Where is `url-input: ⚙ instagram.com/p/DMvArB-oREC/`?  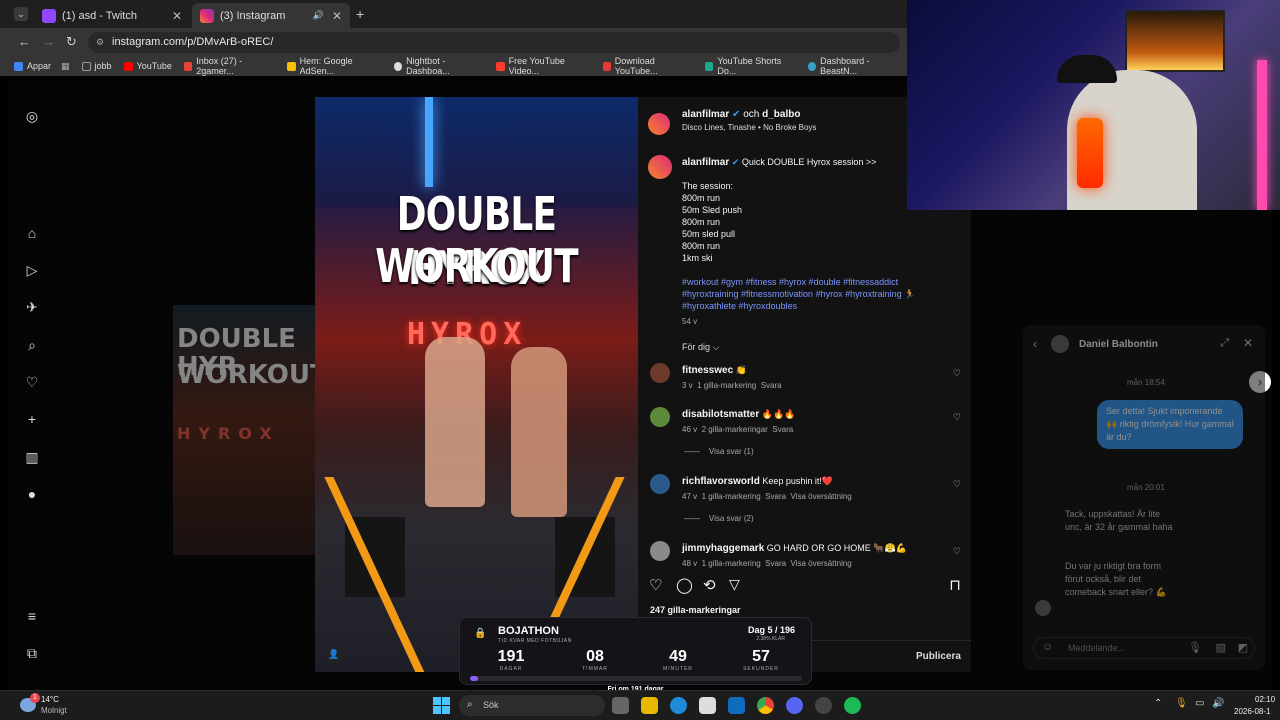 url-input: ⚙ instagram.com/p/DMvArB-oREC/ is located at coordinates (494, 42).